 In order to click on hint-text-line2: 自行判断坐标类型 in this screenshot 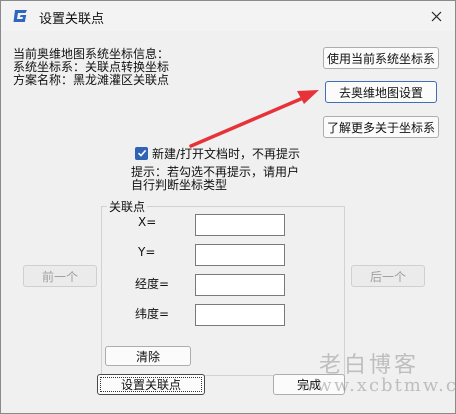, I will do `click(179, 185)`.